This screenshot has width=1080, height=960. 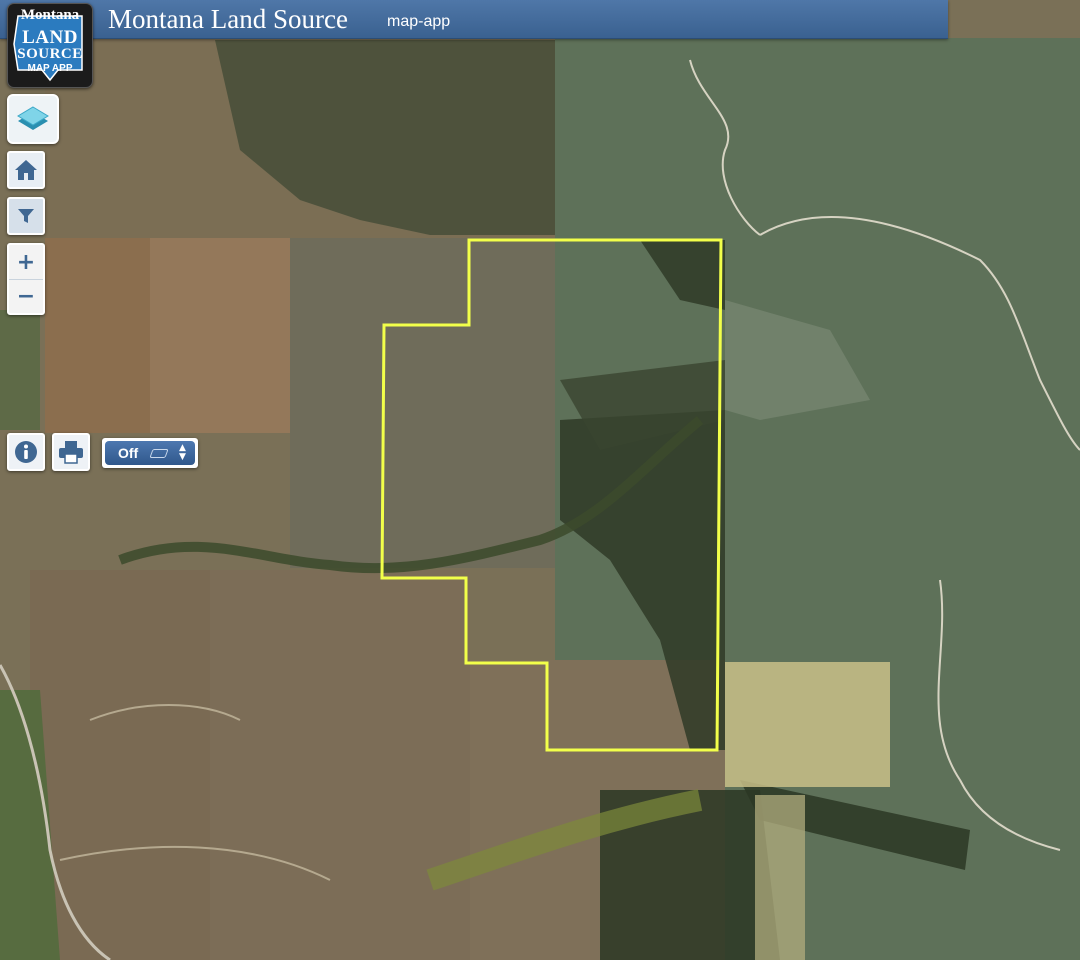 What do you see at coordinates (26, 262) in the screenshot?
I see `zoom-in-button: +` at bounding box center [26, 262].